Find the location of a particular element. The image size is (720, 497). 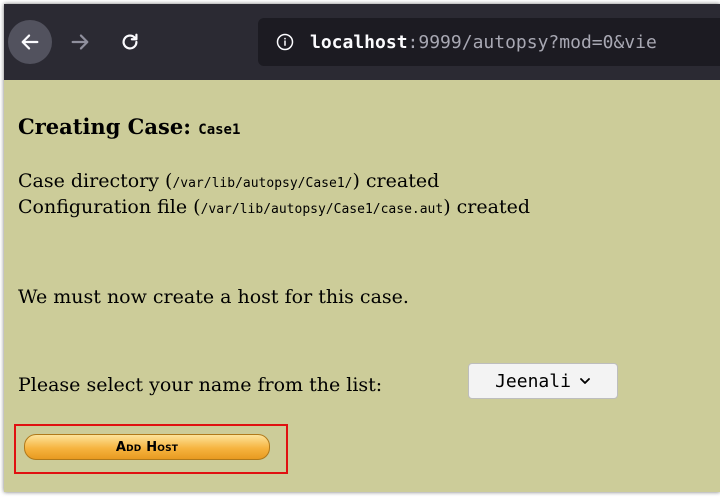

url-text: localhost:9999/autopsy?mod=0&vie is located at coordinates (483, 42).